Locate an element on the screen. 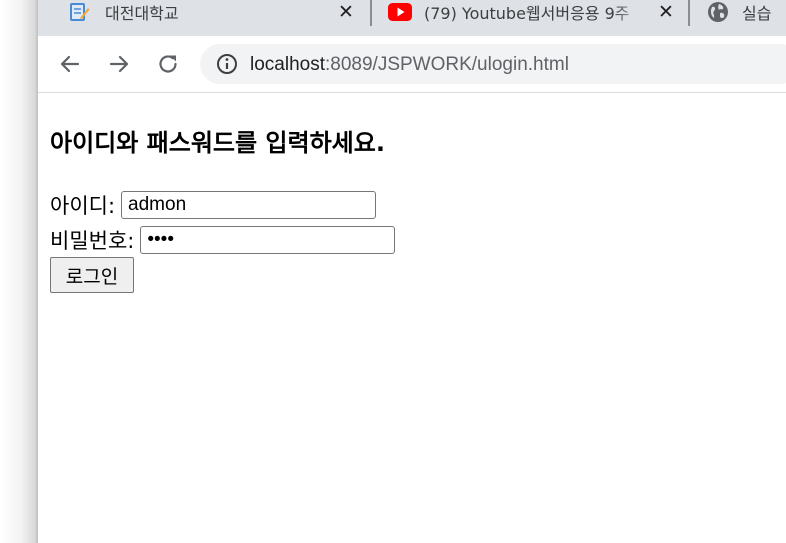 The width and height of the screenshot is (786, 543). url-host: localhost is located at coordinates (287, 64).